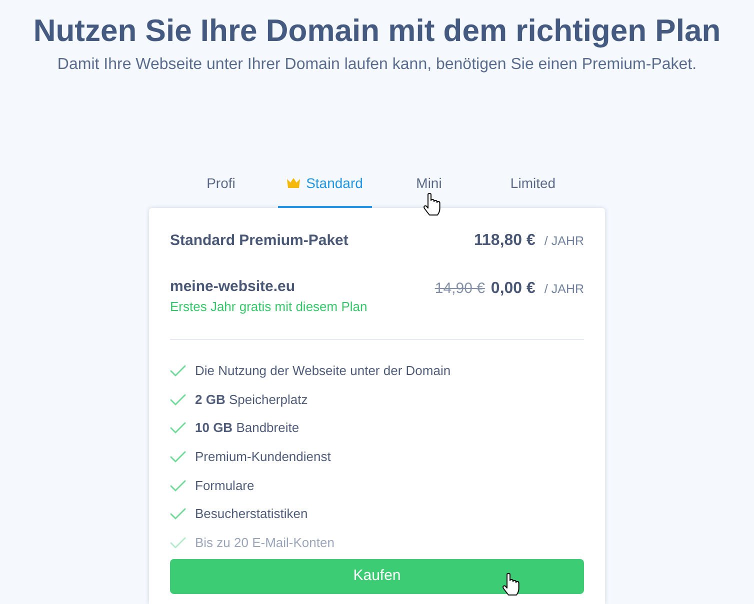 The width and height of the screenshot is (754, 604). Describe the element at coordinates (269, 307) in the screenshot. I see `free-year-note: Erstes Jahr gratis mit diesem Plan` at that location.